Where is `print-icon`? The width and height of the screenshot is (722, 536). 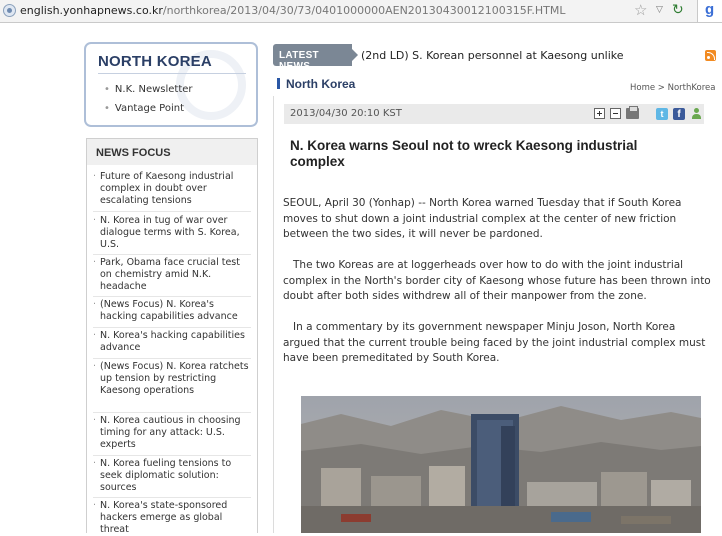
print-icon is located at coordinates (632, 112).